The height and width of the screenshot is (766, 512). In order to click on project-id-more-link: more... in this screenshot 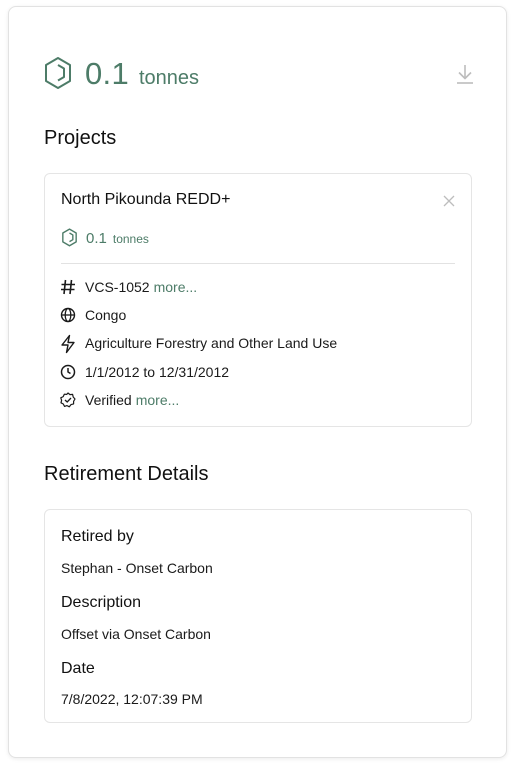, I will do `click(176, 287)`.